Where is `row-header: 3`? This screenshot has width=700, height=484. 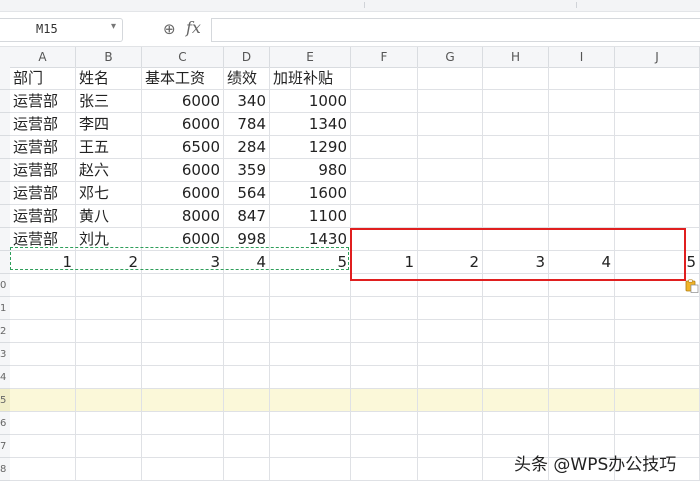
row-header: 3 is located at coordinates (5, 354).